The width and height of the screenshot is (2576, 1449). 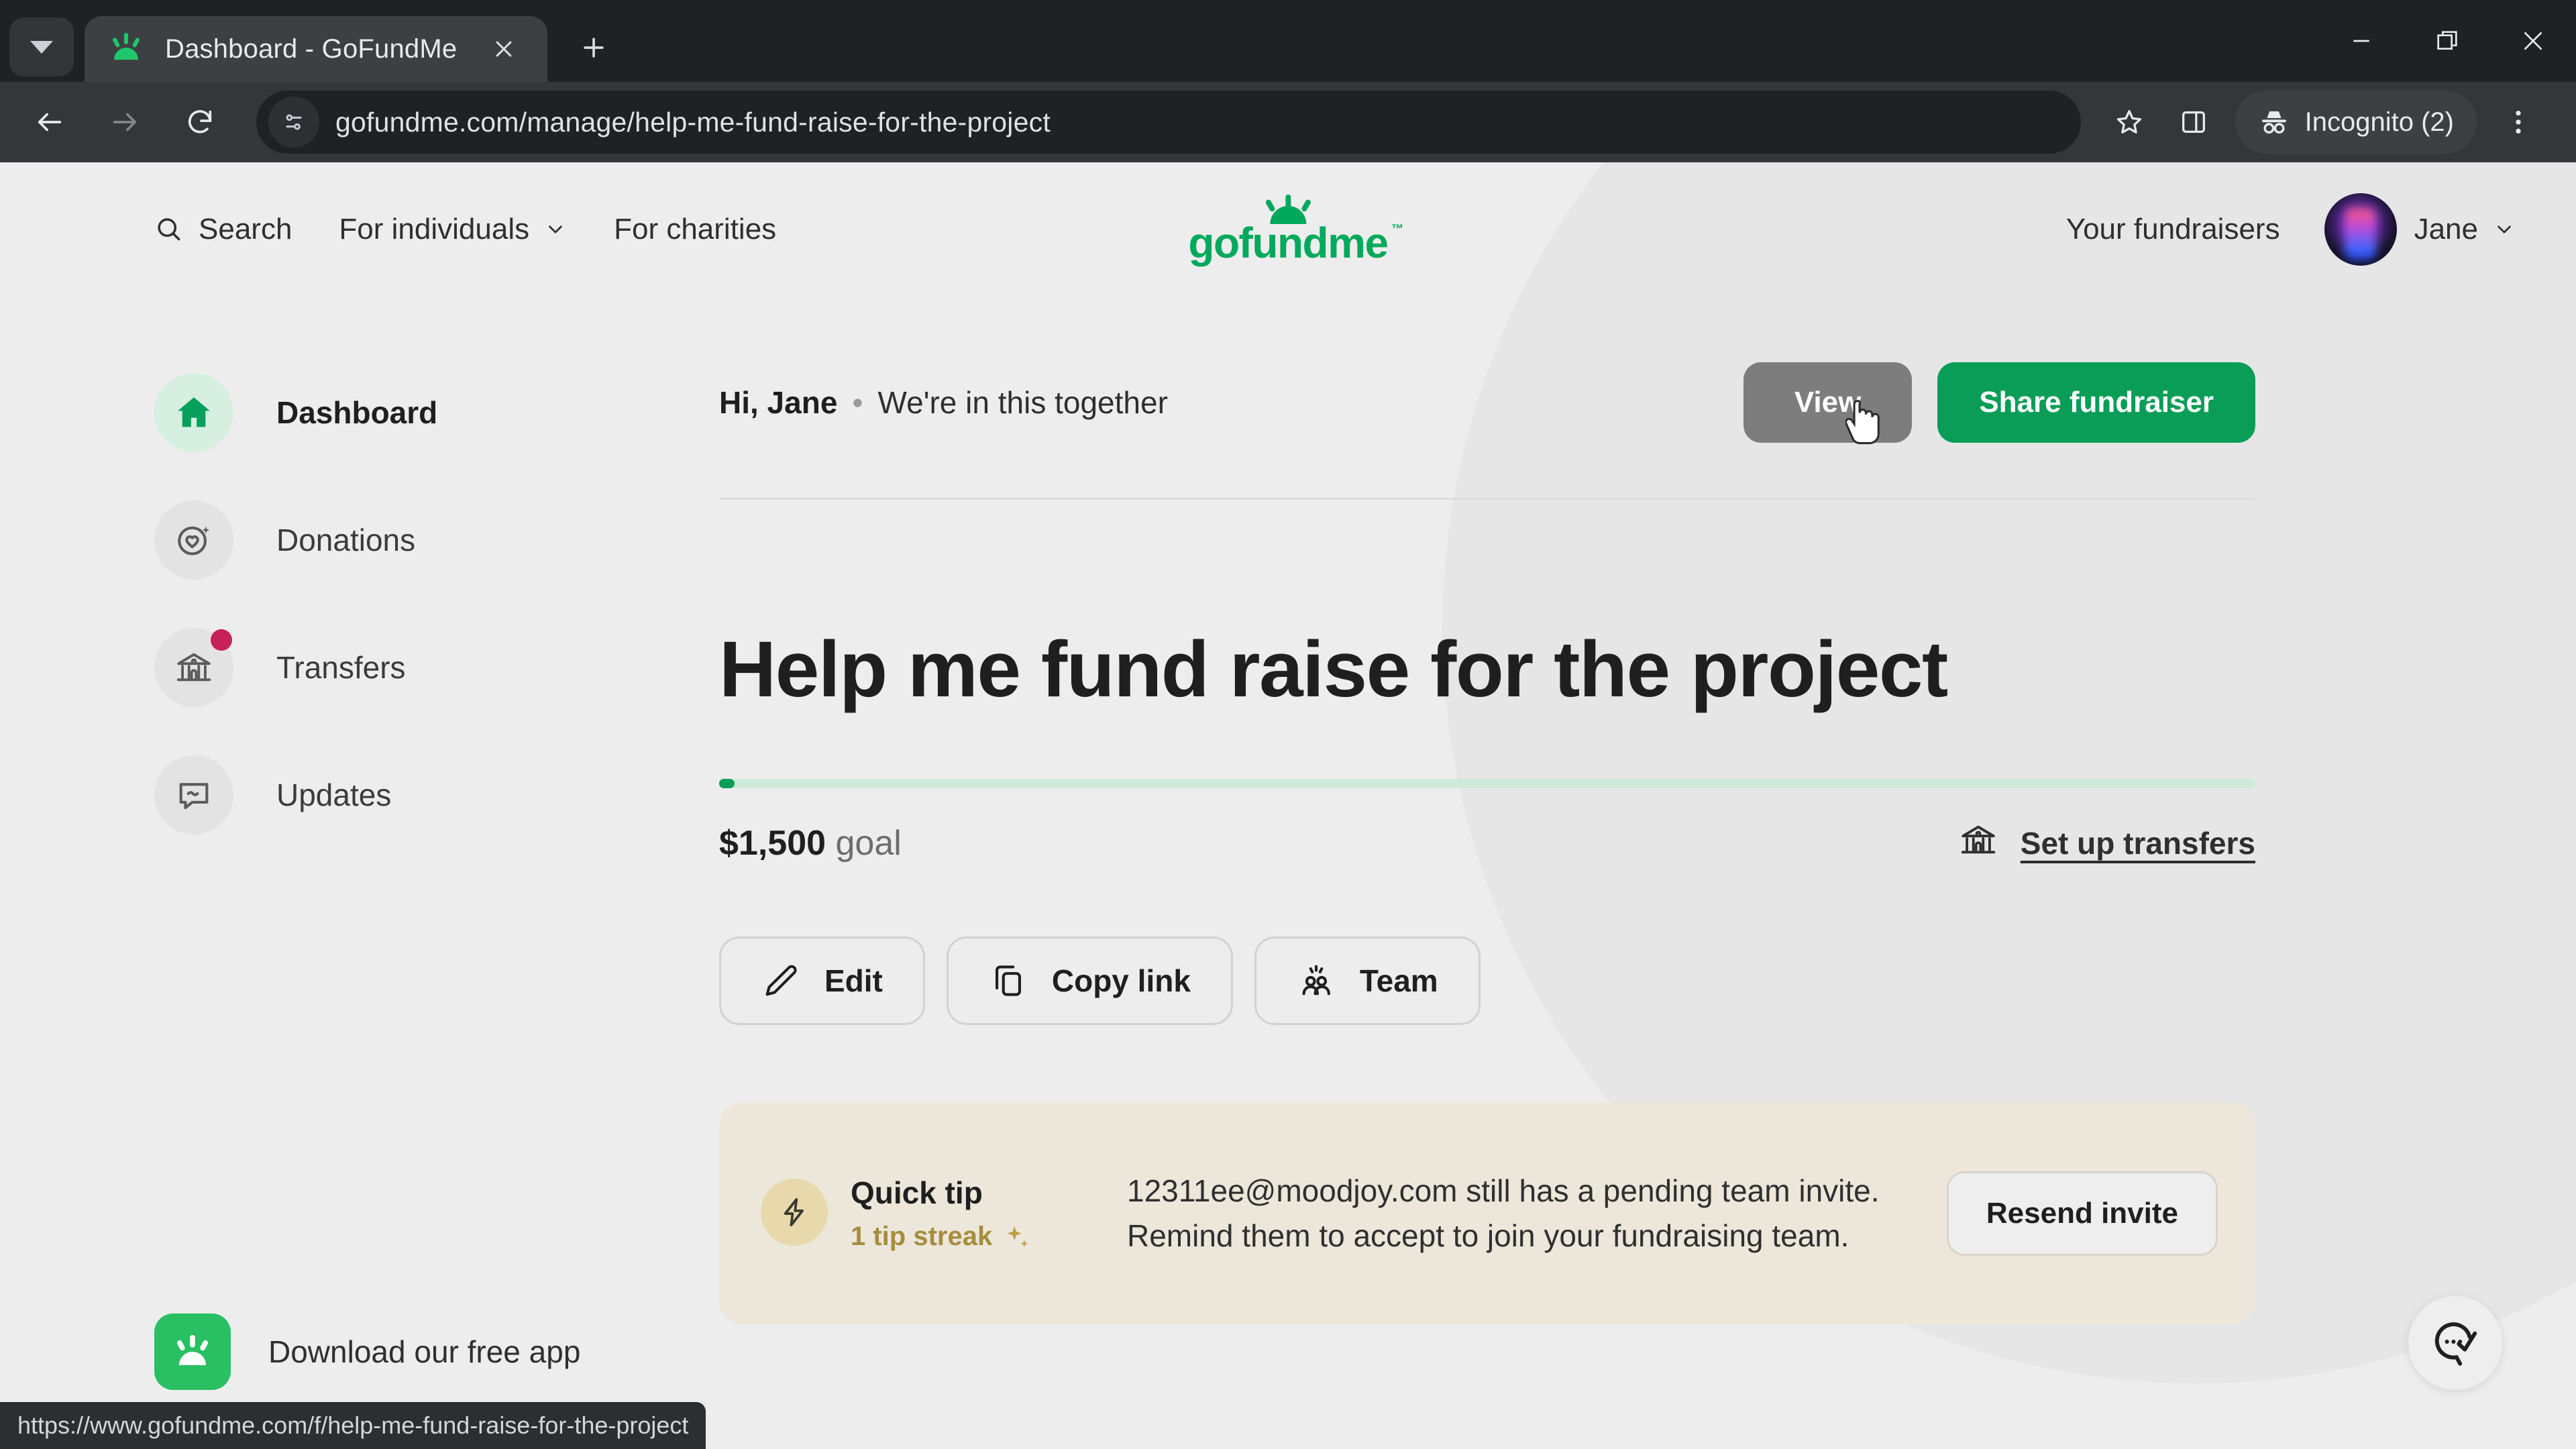 I want to click on copy-link-button-label: Copy link, so click(x=1121, y=980).